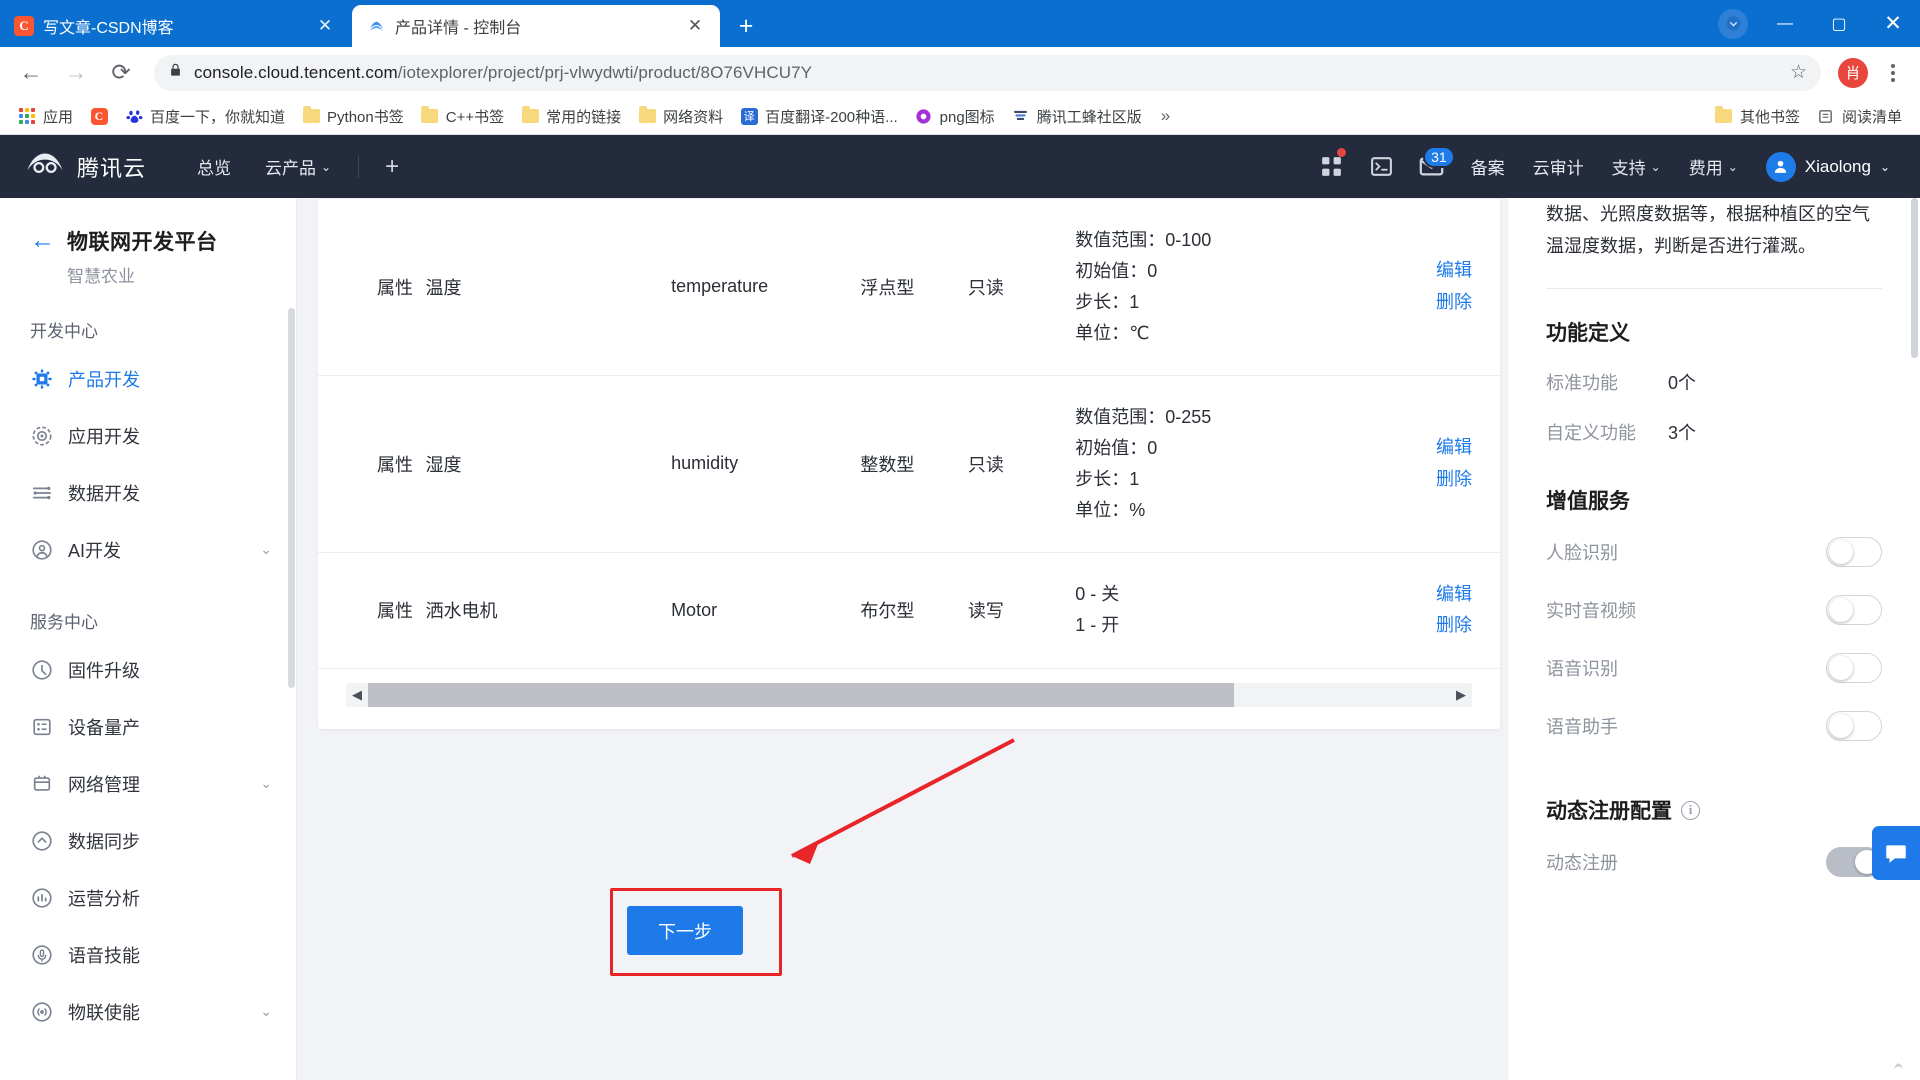 Image resolution: width=1920 pixels, height=1080 pixels. Describe the element at coordinates (148, 669) in the screenshot. I see `sidebar-item-firmware: 固件升级` at that location.